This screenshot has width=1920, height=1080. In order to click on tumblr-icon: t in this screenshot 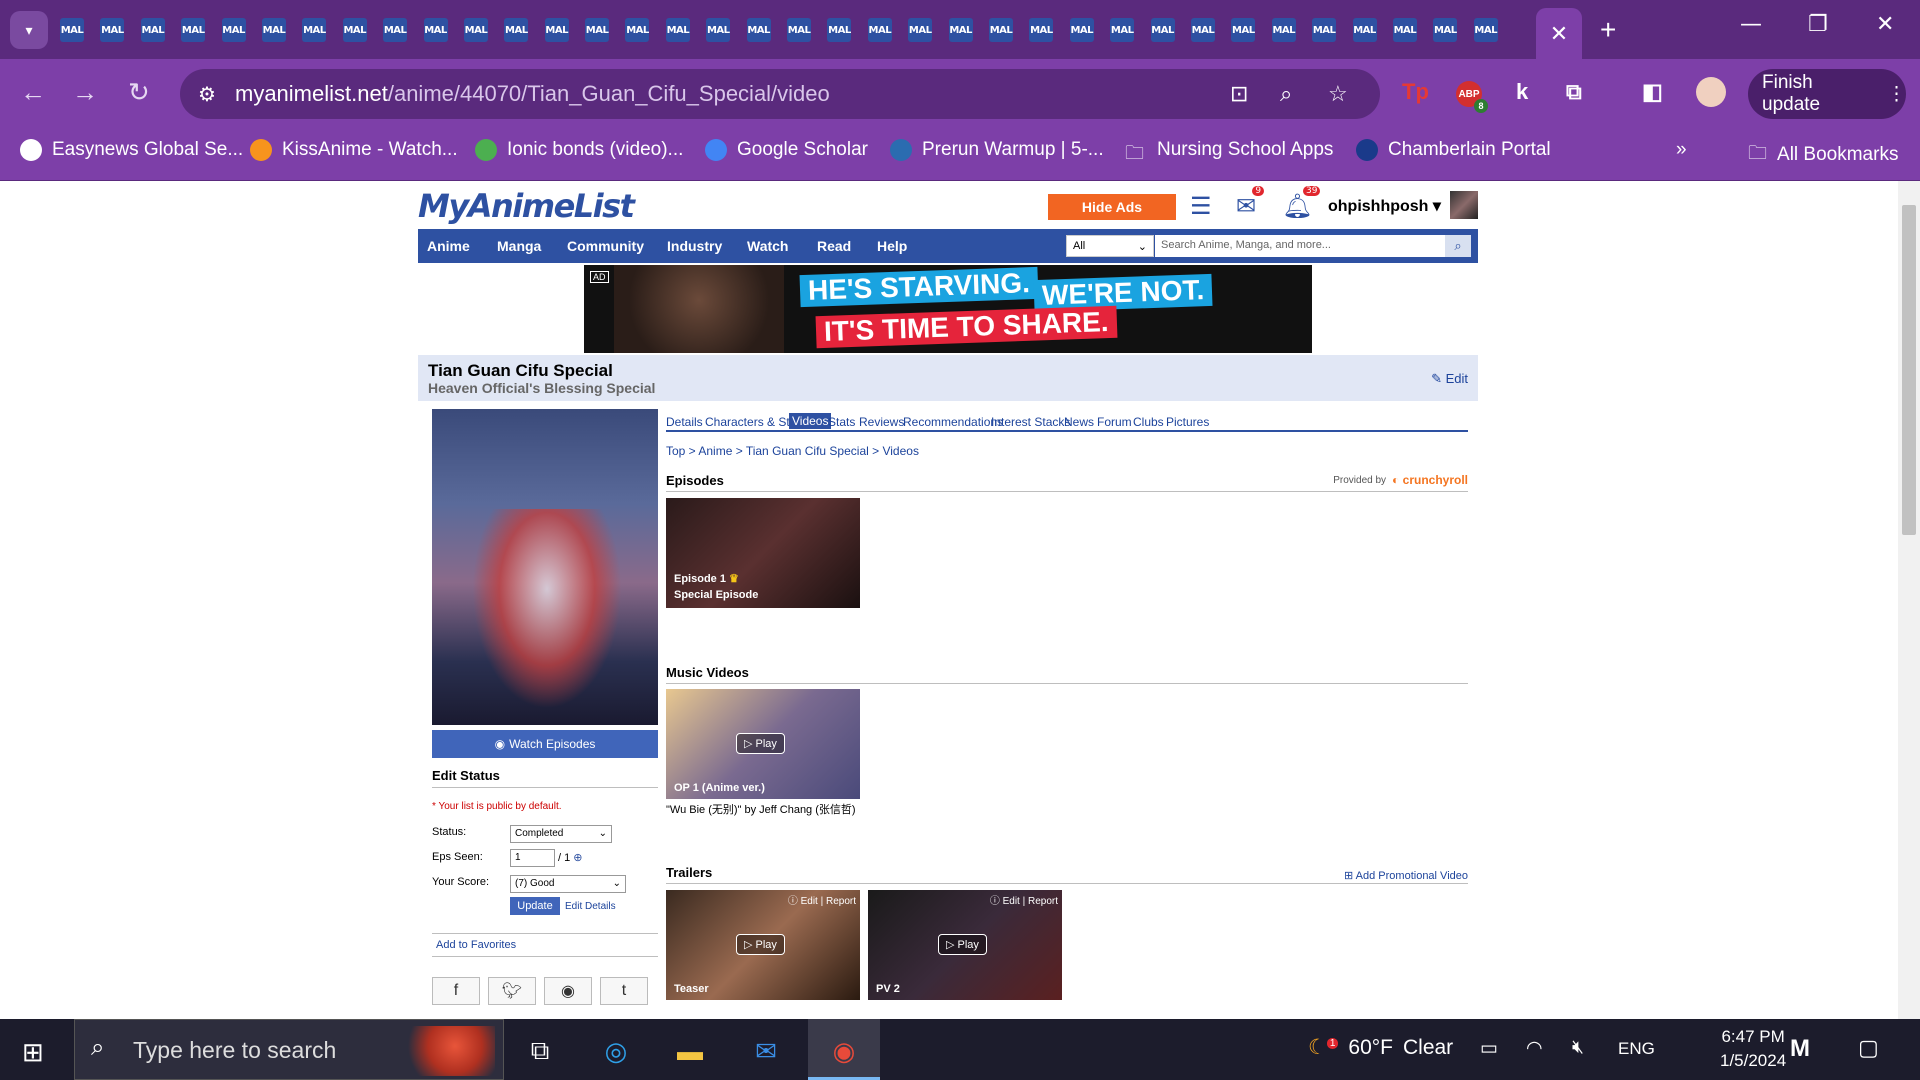, I will do `click(624, 991)`.